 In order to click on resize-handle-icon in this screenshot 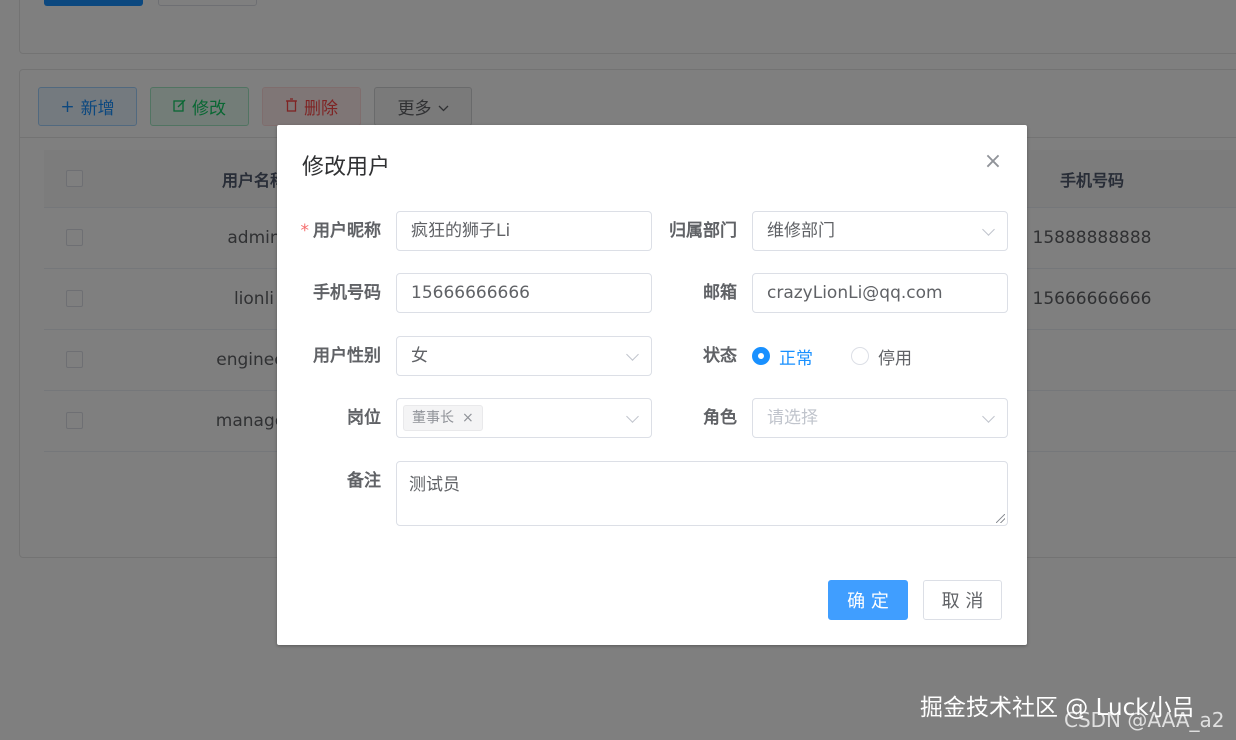, I will do `click(1000, 518)`.